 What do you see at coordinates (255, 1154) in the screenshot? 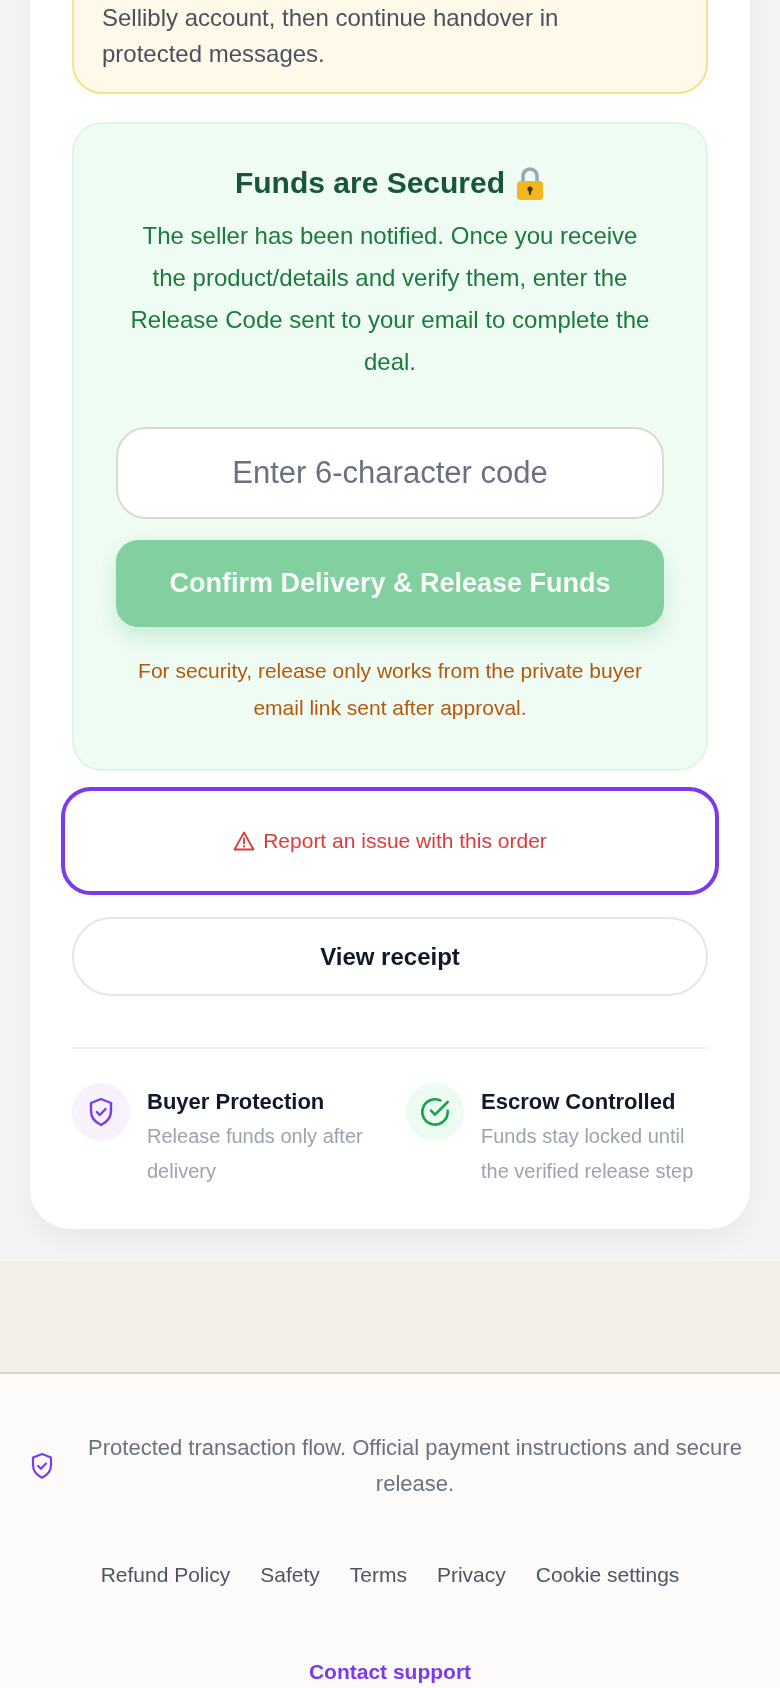
I see `feature-description: Release funds only after delivery` at bounding box center [255, 1154].